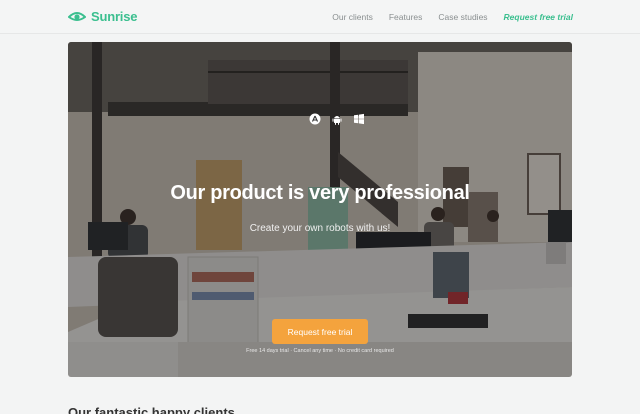 The height and width of the screenshot is (414, 640). Describe the element at coordinates (114, 16) in the screenshot. I see `brand-name: Sunrise` at that location.